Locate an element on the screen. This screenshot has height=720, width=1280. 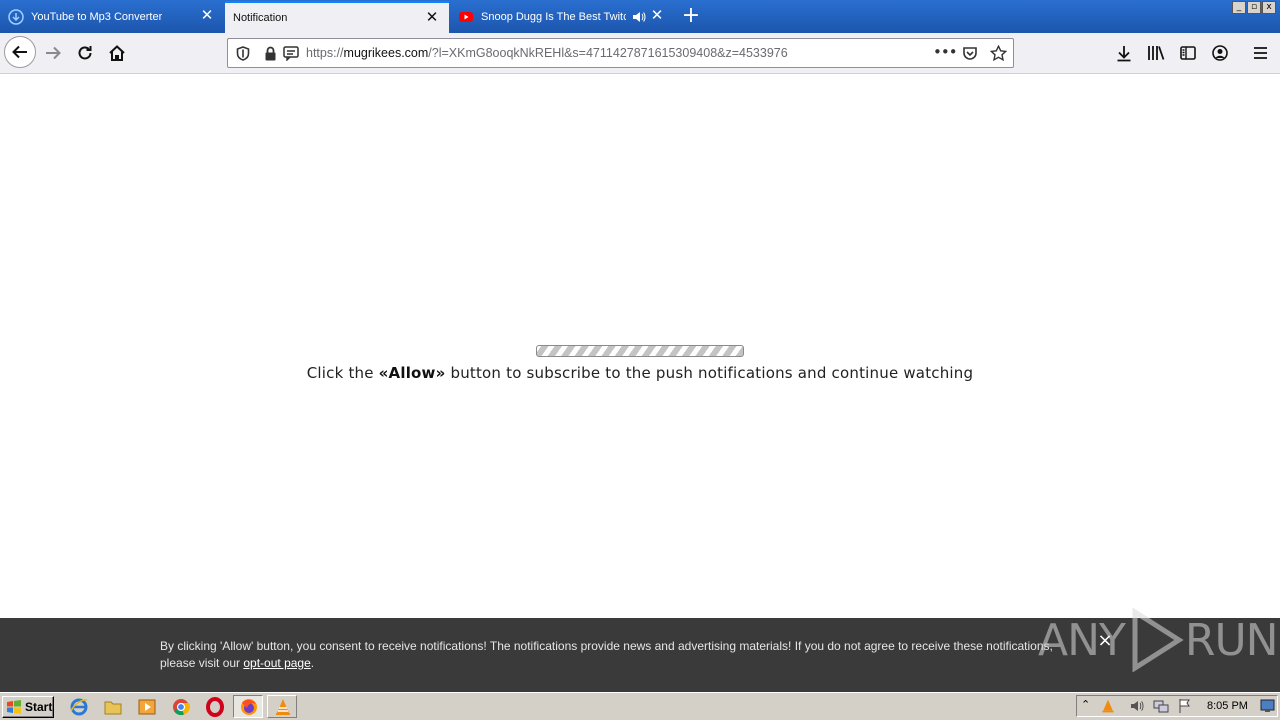
internet-explorer-icon is located at coordinates (79, 707).